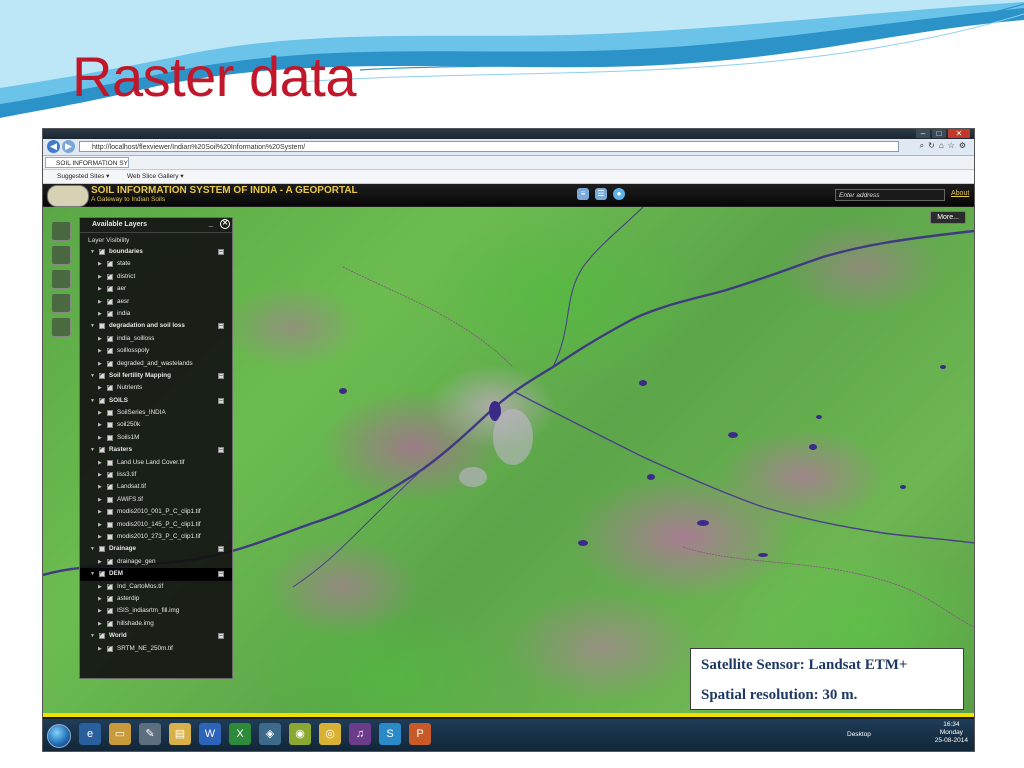 The width and height of the screenshot is (1024, 768). I want to click on layer-row: ▶ AWiFS.tif, so click(156, 500).